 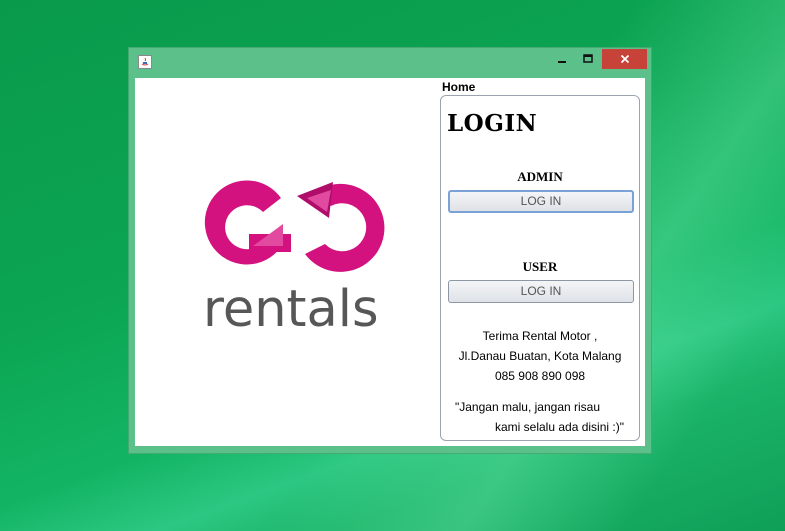 What do you see at coordinates (541, 291) in the screenshot?
I see `user-login-button: LOG IN` at bounding box center [541, 291].